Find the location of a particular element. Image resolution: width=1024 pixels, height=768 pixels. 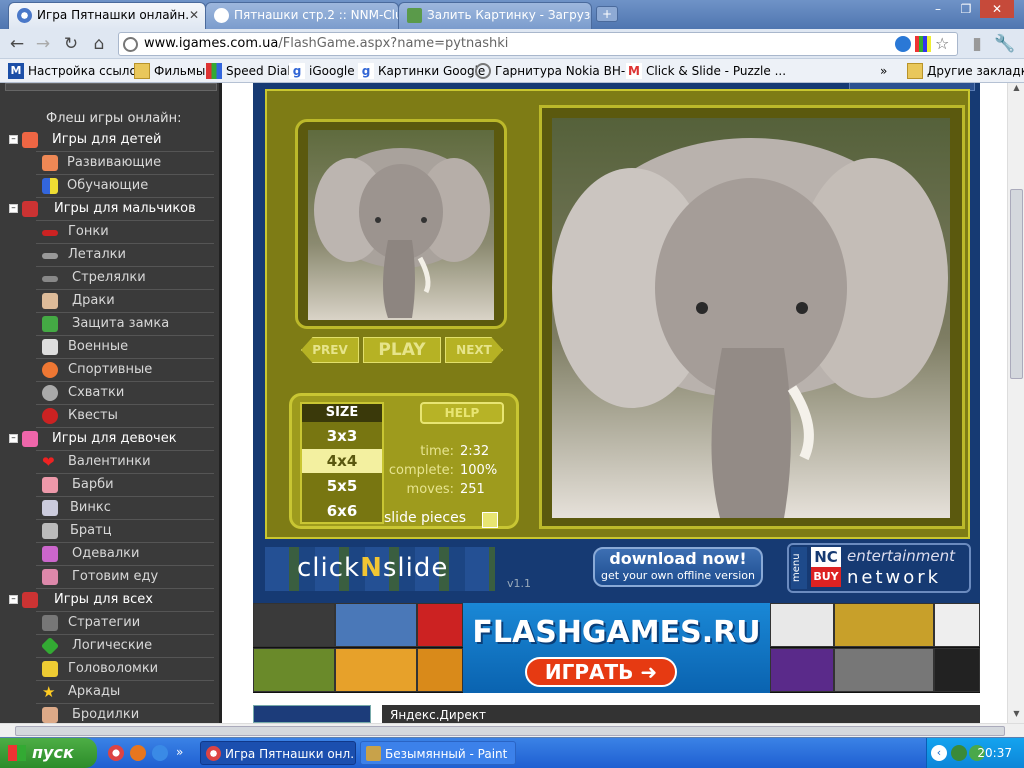

bookmark-speed-dial: Speed Dial is located at coordinates (248, 71).